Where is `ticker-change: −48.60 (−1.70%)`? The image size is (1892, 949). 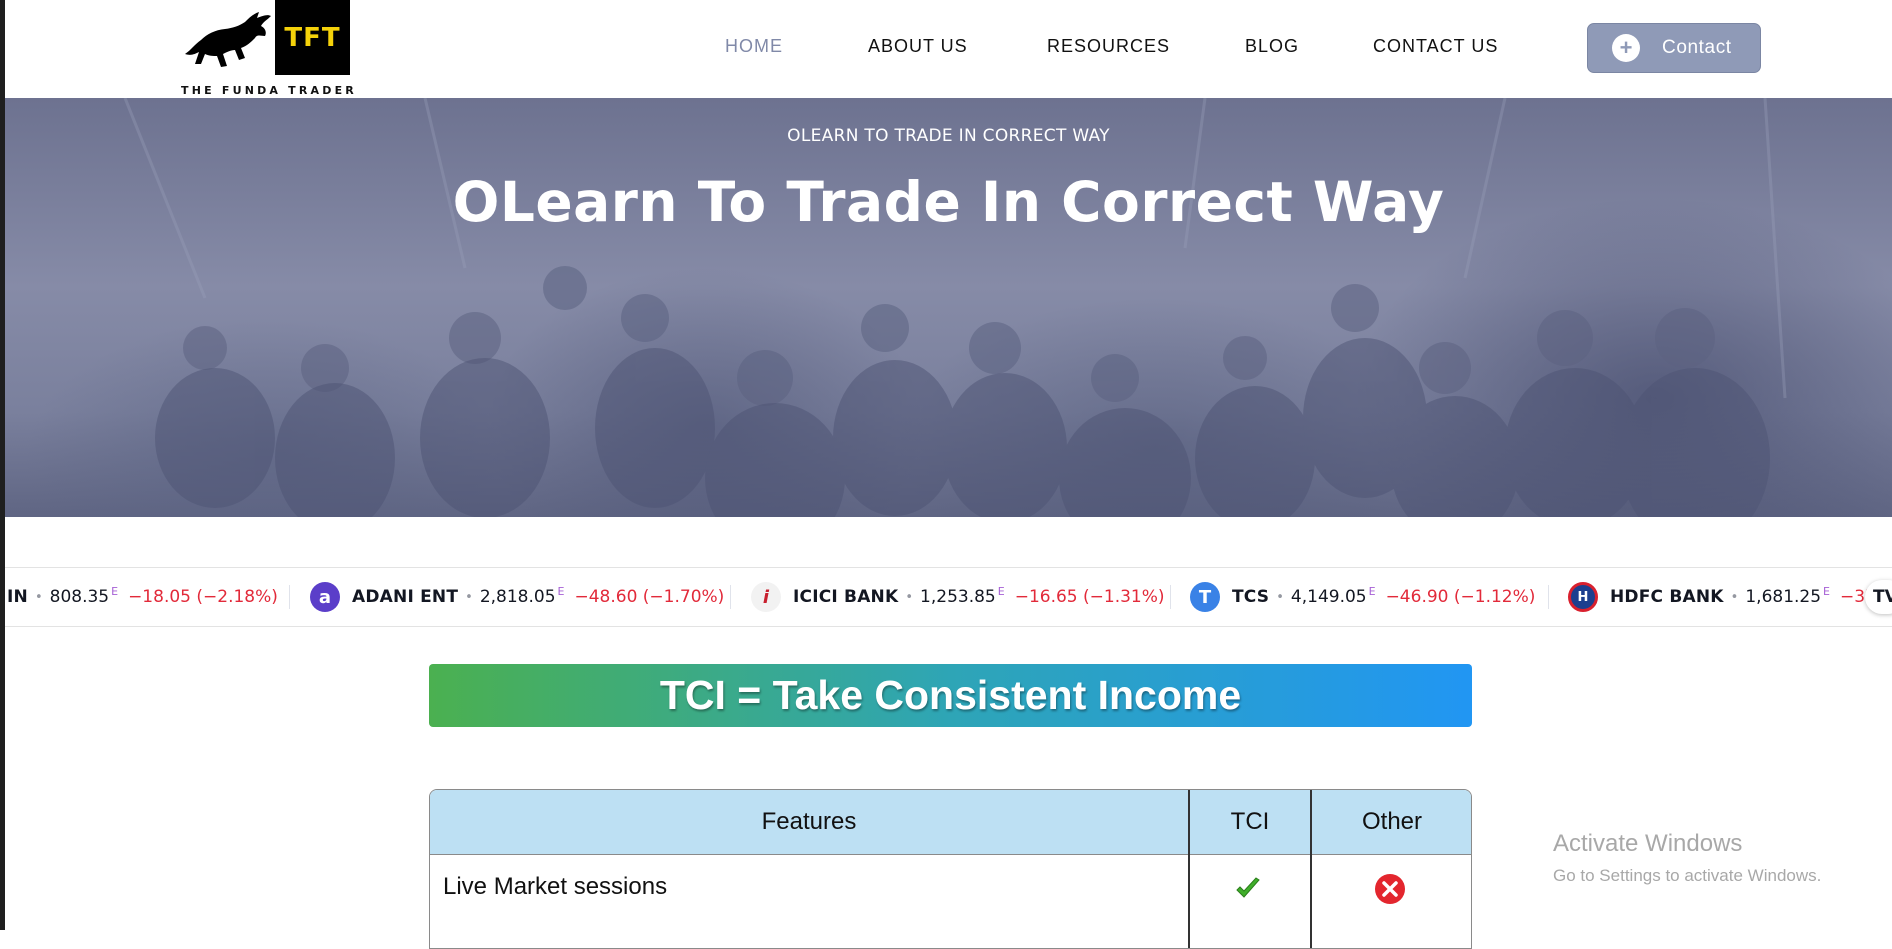 ticker-change: −48.60 (−1.70%) is located at coordinates (649, 597).